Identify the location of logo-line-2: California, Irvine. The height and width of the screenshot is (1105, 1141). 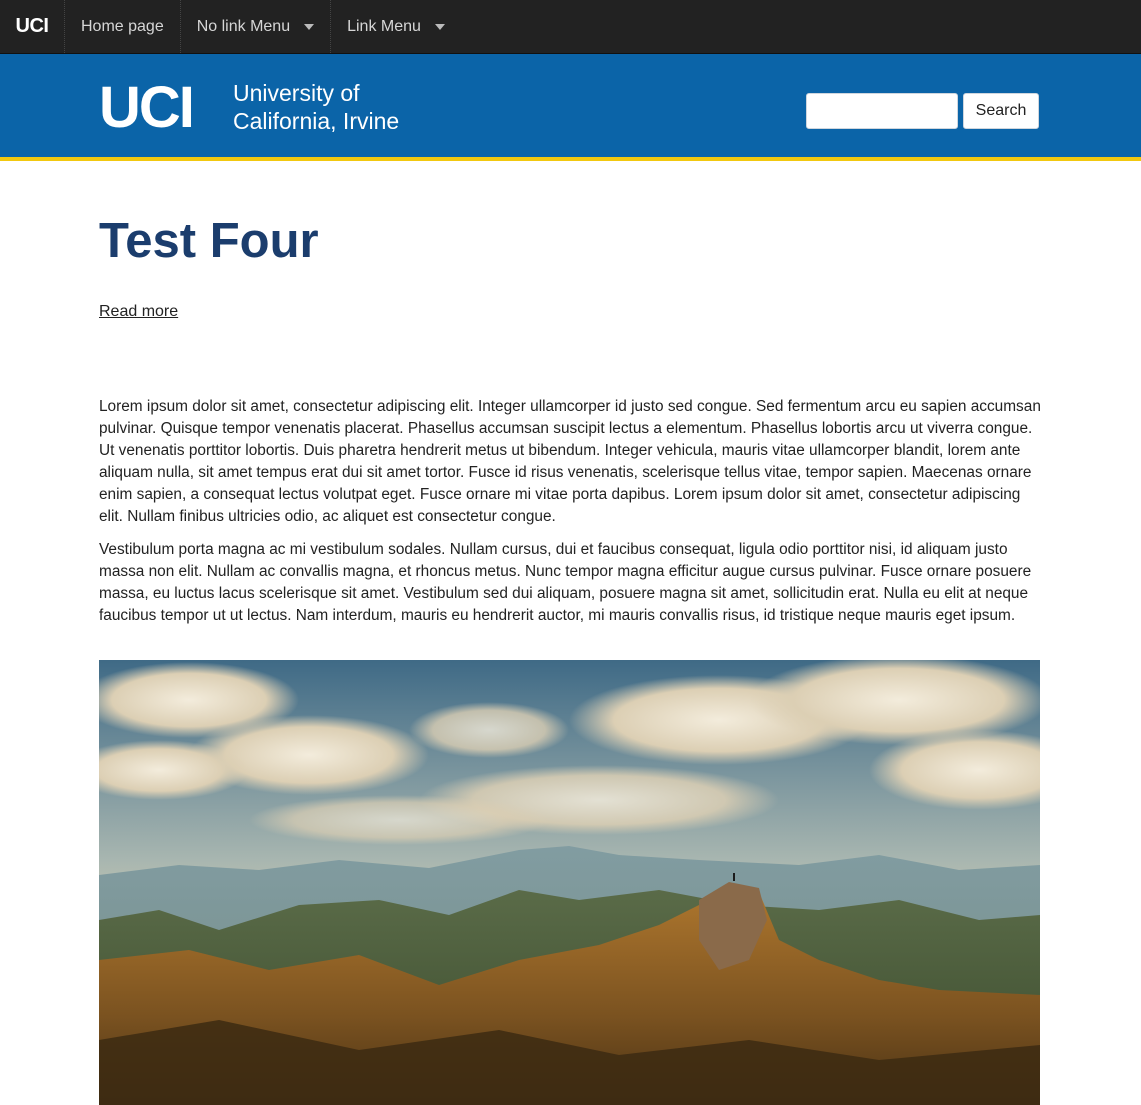
(316, 121).